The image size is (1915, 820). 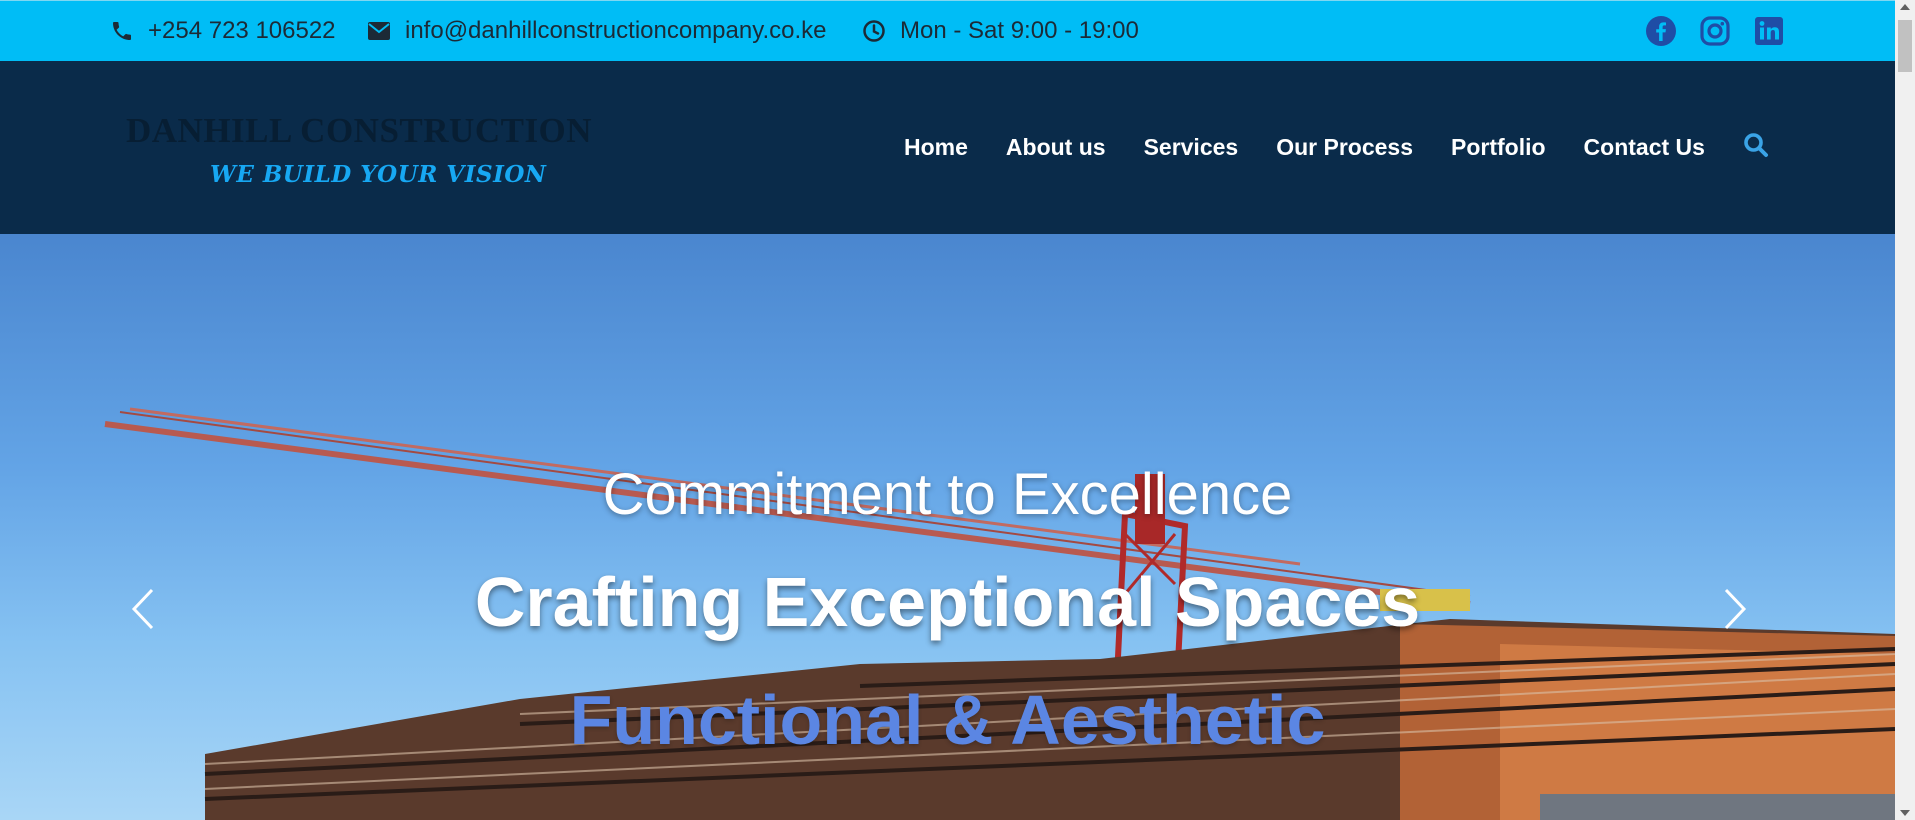 What do you see at coordinates (143, 609) in the screenshot?
I see `chevron-left-icon` at bounding box center [143, 609].